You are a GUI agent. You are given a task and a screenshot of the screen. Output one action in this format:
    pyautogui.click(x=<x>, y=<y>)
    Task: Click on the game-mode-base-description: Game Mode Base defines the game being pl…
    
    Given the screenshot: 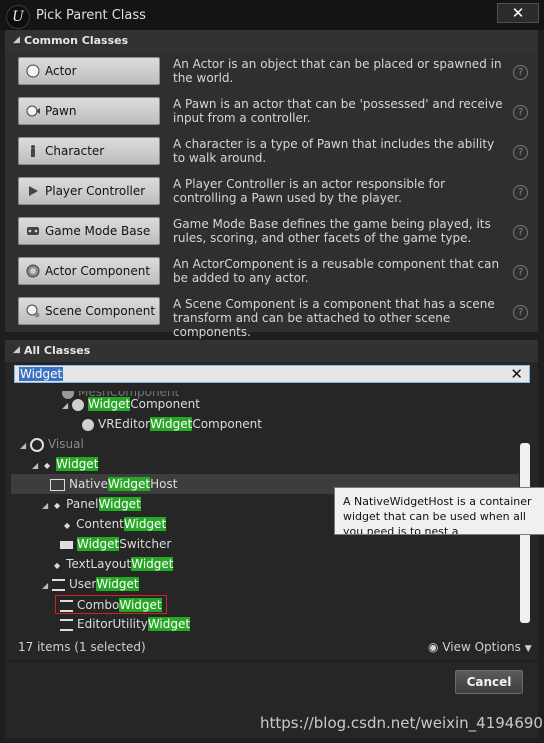 What is the action you would take?
    pyautogui.click(x=332, y=231)
    